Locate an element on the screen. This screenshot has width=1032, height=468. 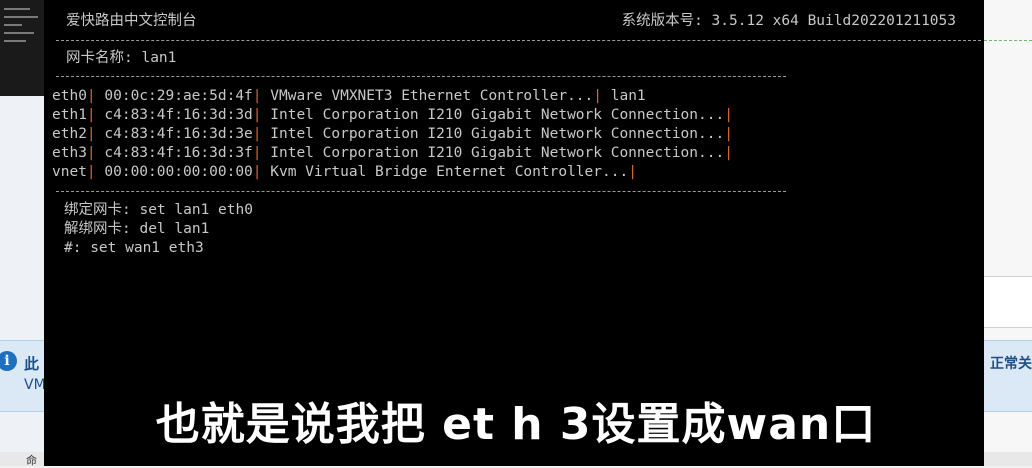
bind-hint: 绑定网卡: set lan1 eth0 is located at coordinates (158, 210).